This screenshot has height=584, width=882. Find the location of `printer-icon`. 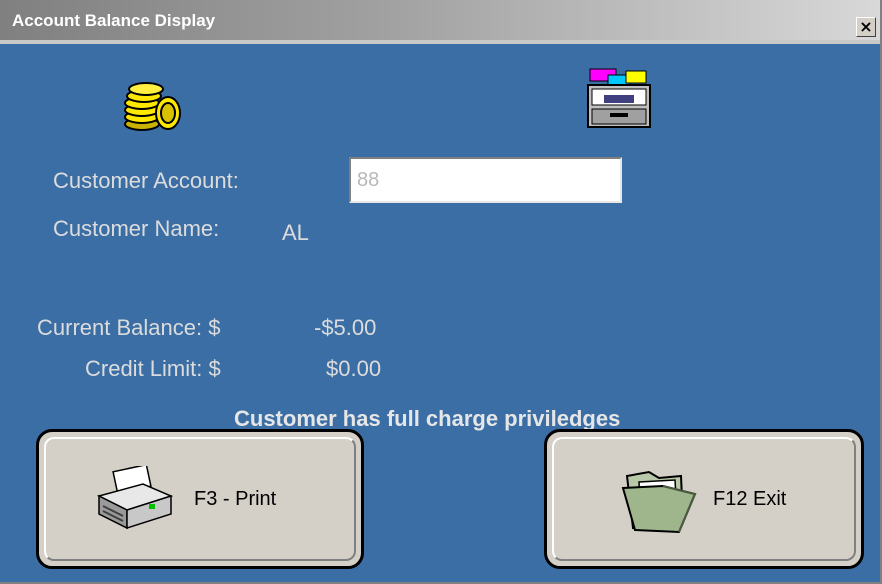

printer-icon is located at coordinates (134, 497).